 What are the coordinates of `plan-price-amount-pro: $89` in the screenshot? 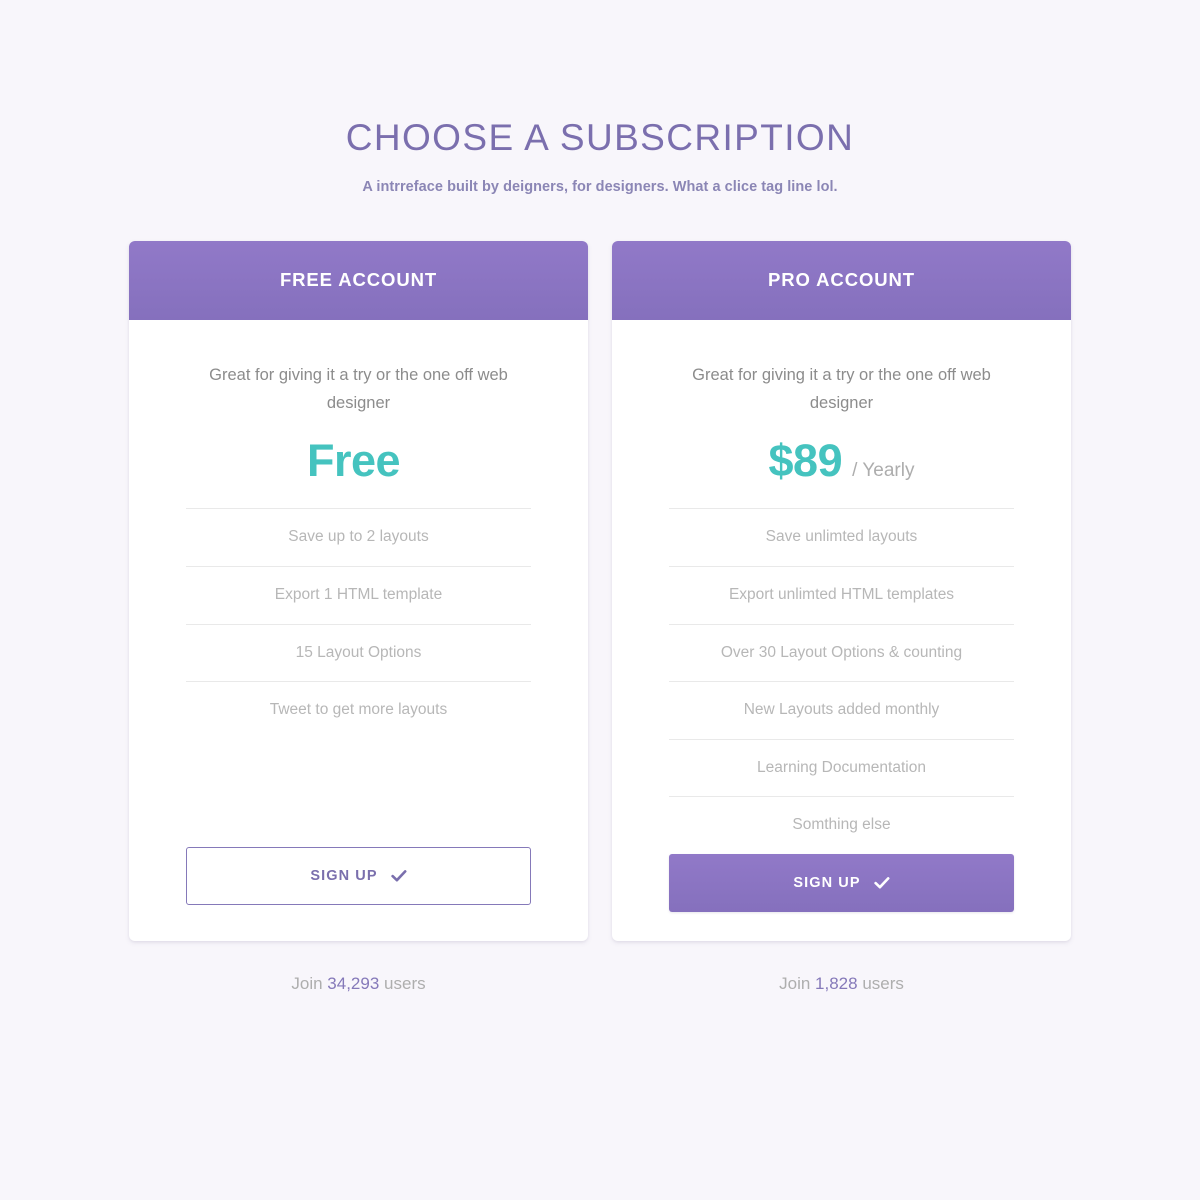 It's located at (805, 461).